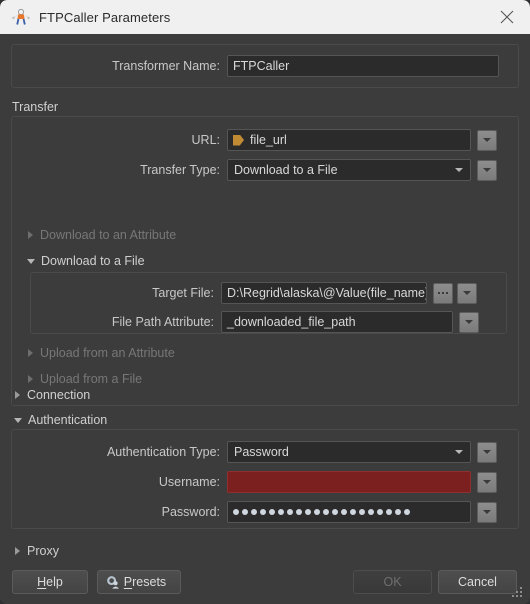 The width and height of the screenshot is (530, 604). Describe the element at coordinates (349, 482) in the screenshot. I see `username-input` at that location.